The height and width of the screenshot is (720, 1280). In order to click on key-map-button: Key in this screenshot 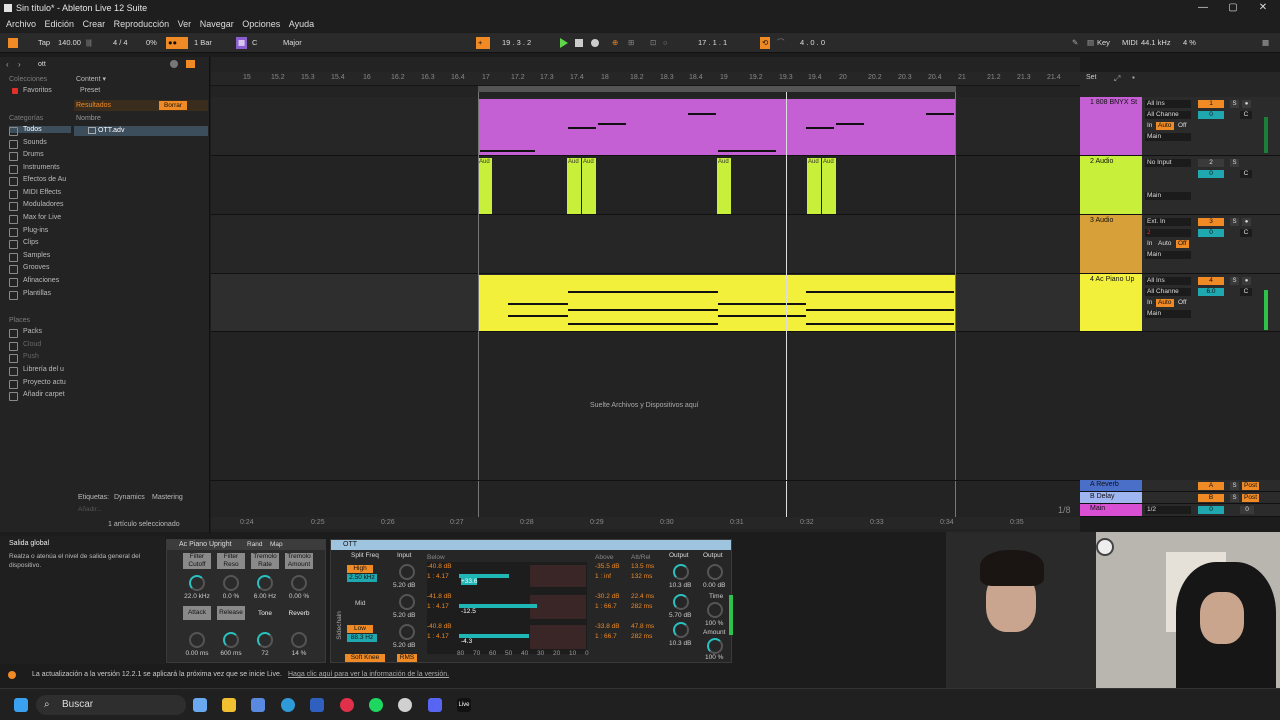, I will do `click(1103, 43)`.